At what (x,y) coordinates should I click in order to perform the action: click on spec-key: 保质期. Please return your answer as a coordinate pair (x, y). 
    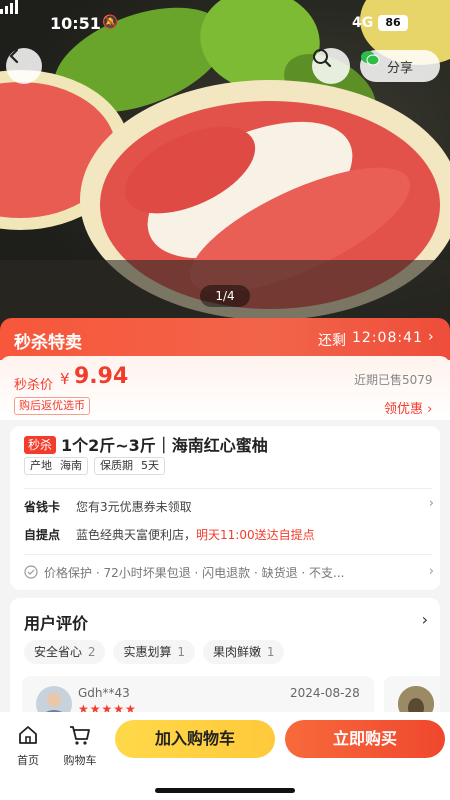
    Looking at the image, I should click on (116, 465).